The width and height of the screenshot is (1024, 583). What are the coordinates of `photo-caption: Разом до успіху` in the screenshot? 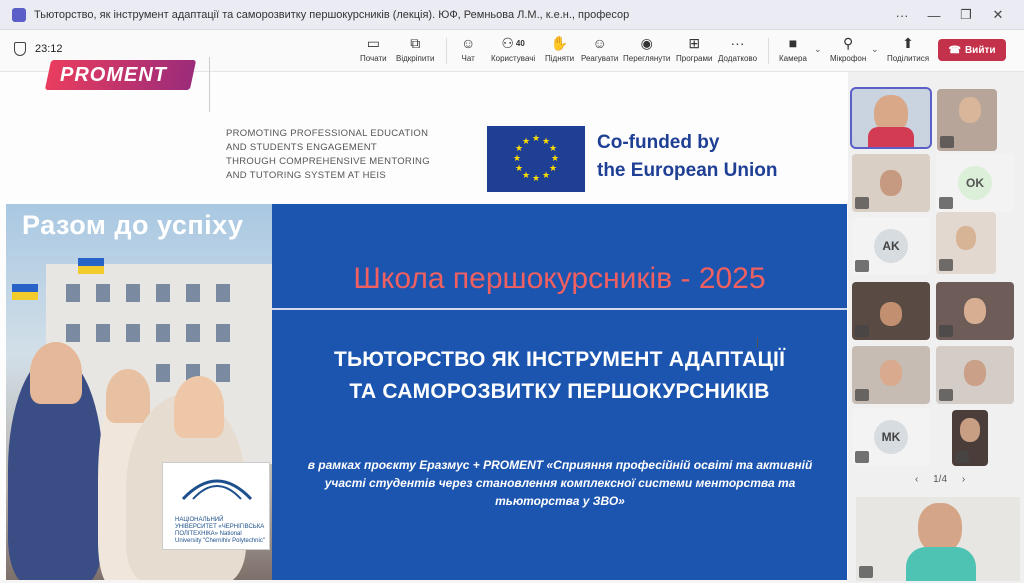 It's located at (133, 225).